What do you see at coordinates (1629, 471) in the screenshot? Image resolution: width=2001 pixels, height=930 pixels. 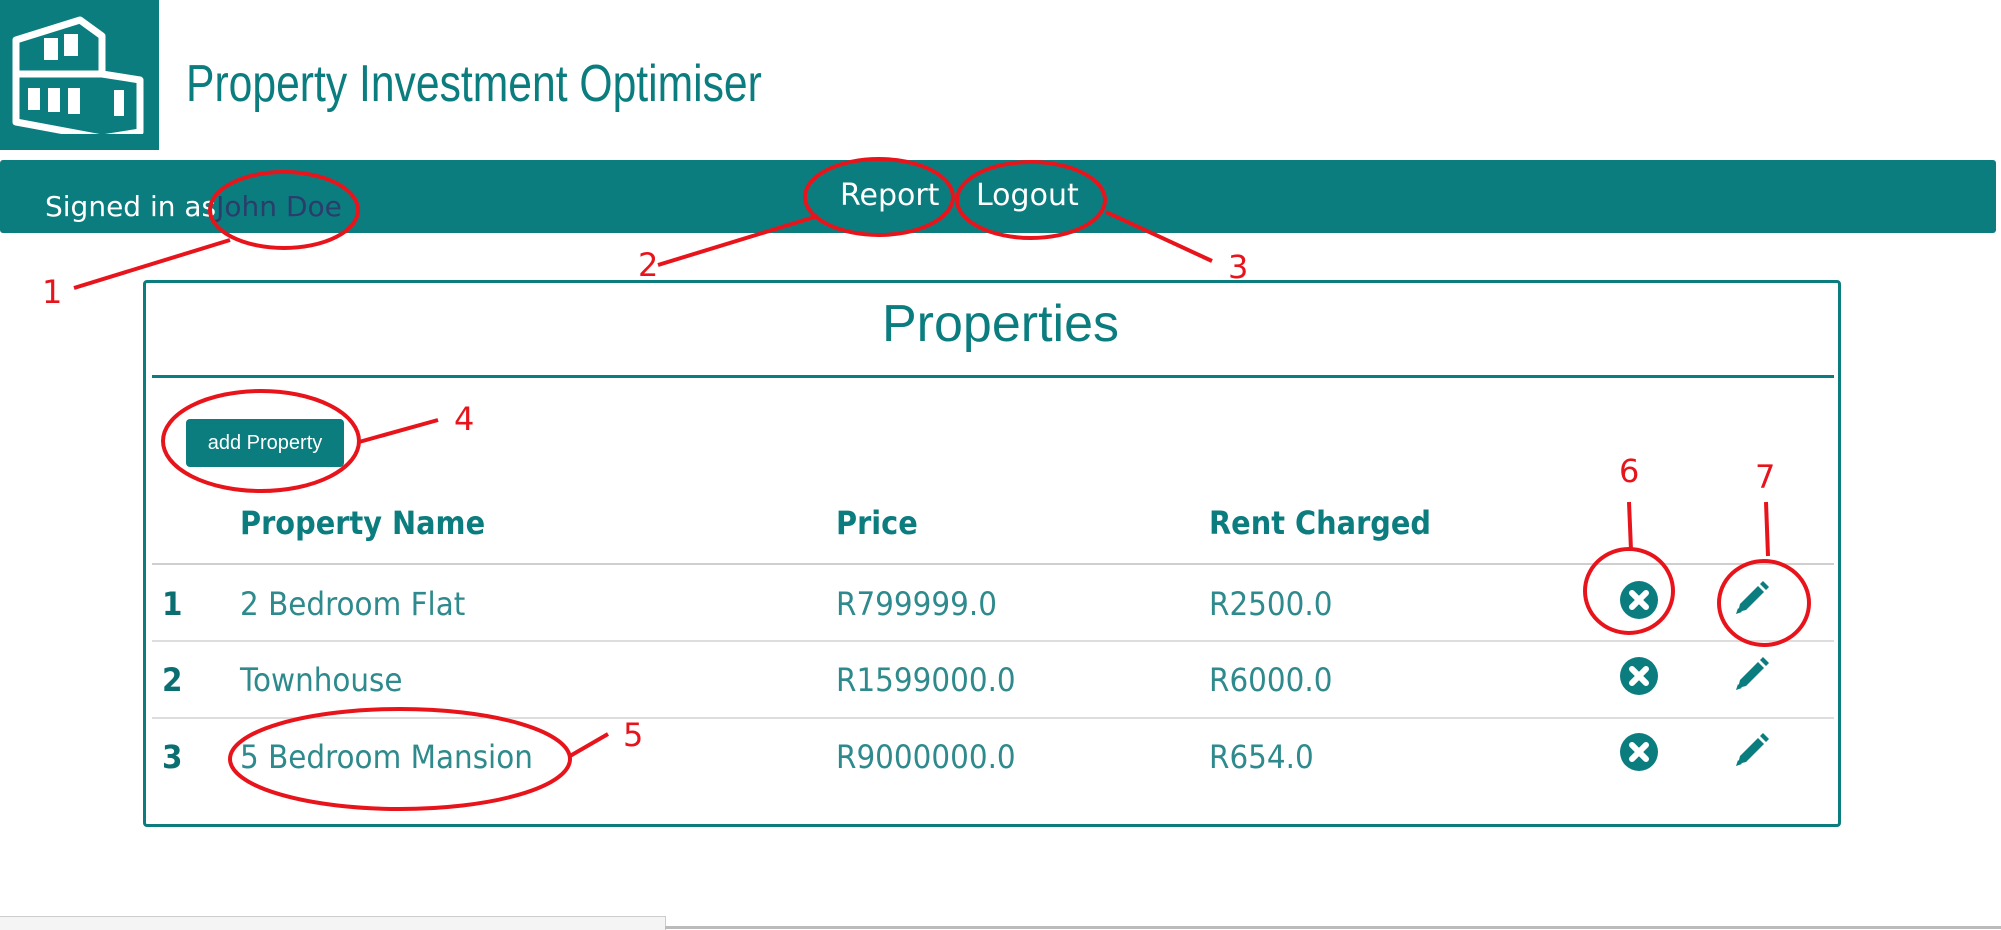 I see `annotation-label-6: 6` at bounding box center [1629, 471].